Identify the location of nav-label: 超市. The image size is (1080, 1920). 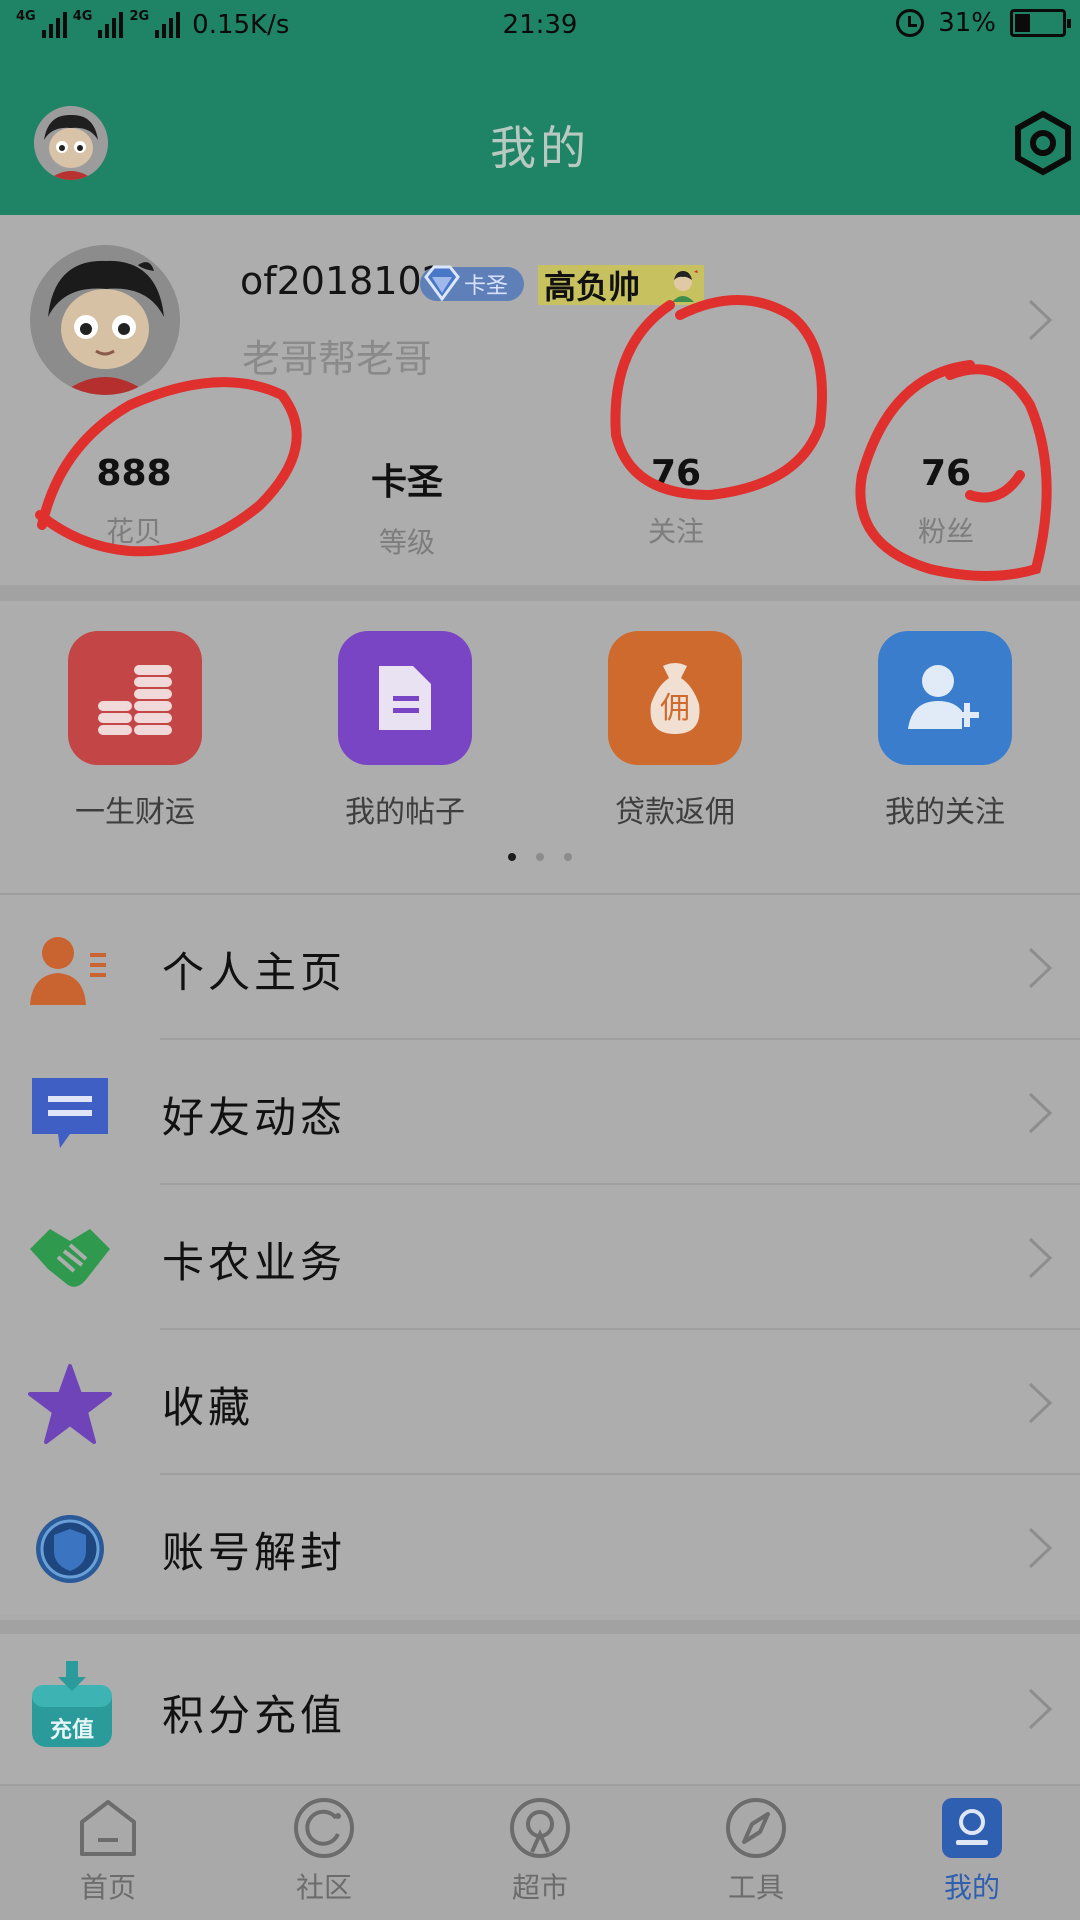
(539, 1887).